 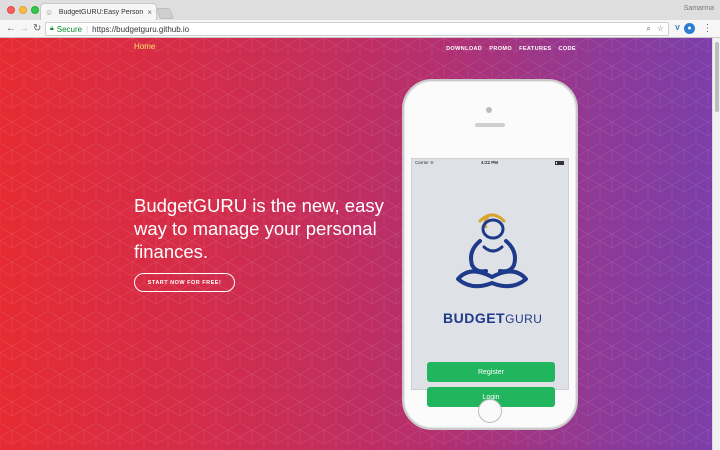 What do you see at coordinates (49, 12) in the screenshot?
I see `favicon-icon: ☺` at bounding box center [49, 12].